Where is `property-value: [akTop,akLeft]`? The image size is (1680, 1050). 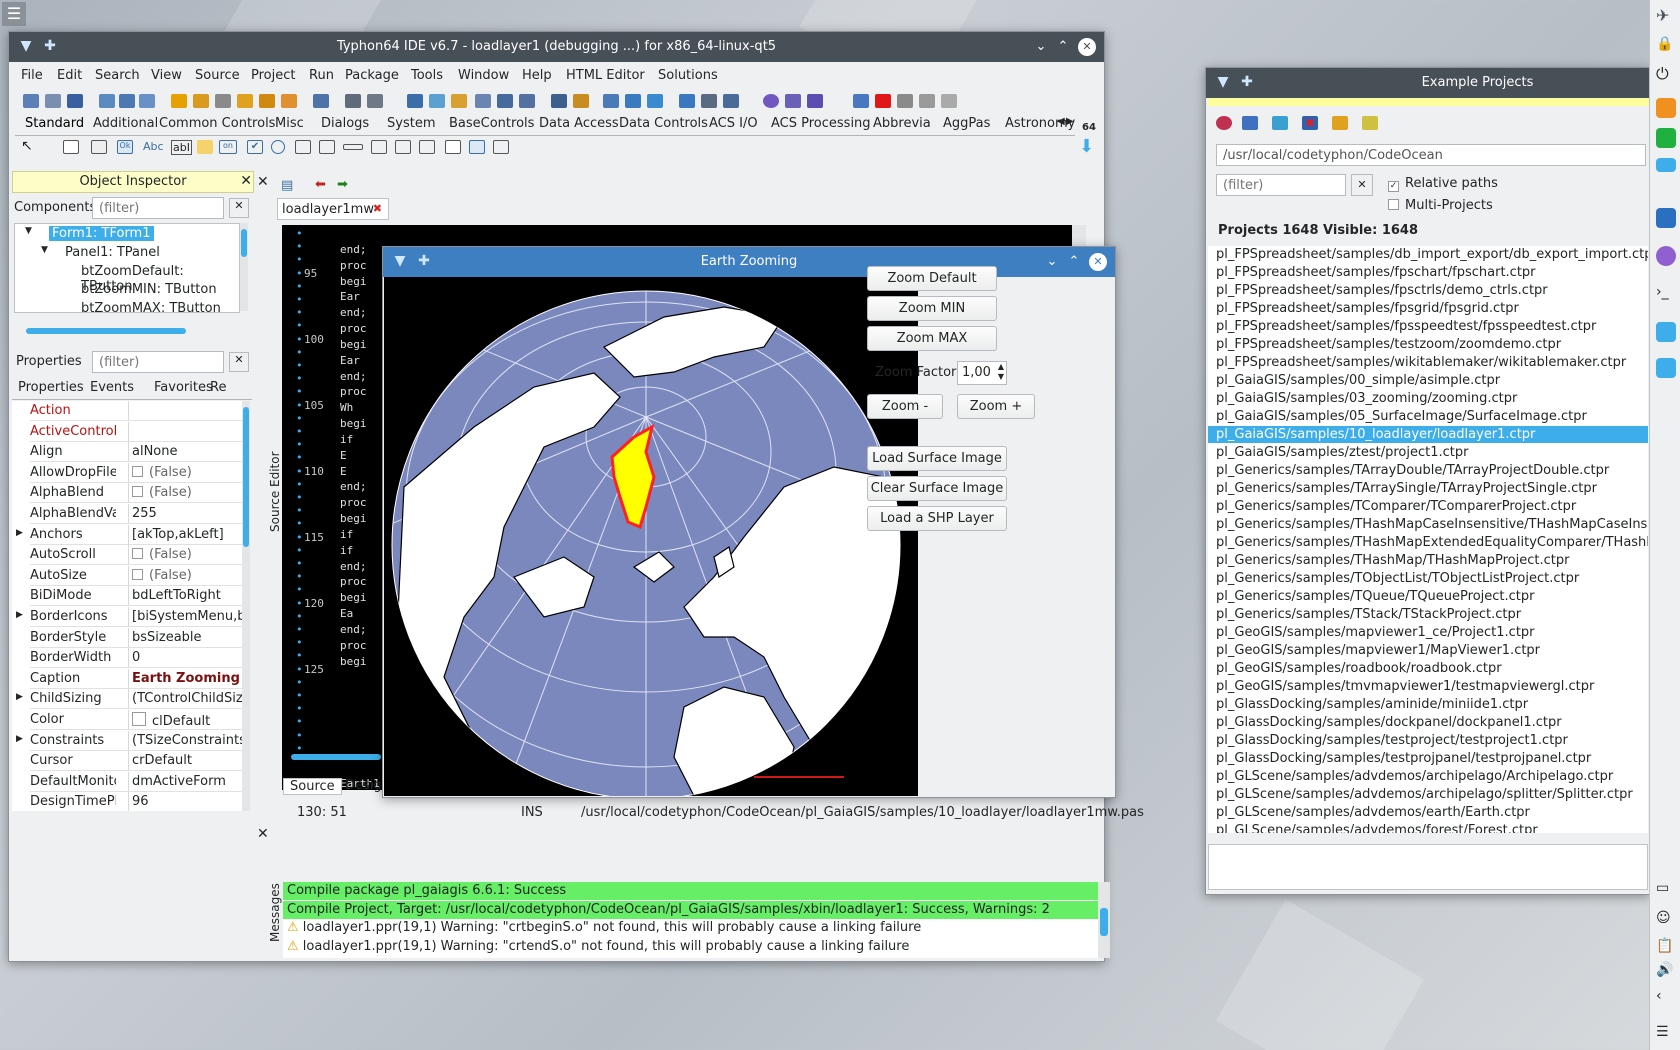 property-value: [akTop,akLeft] is located at coordinates (187, 534).